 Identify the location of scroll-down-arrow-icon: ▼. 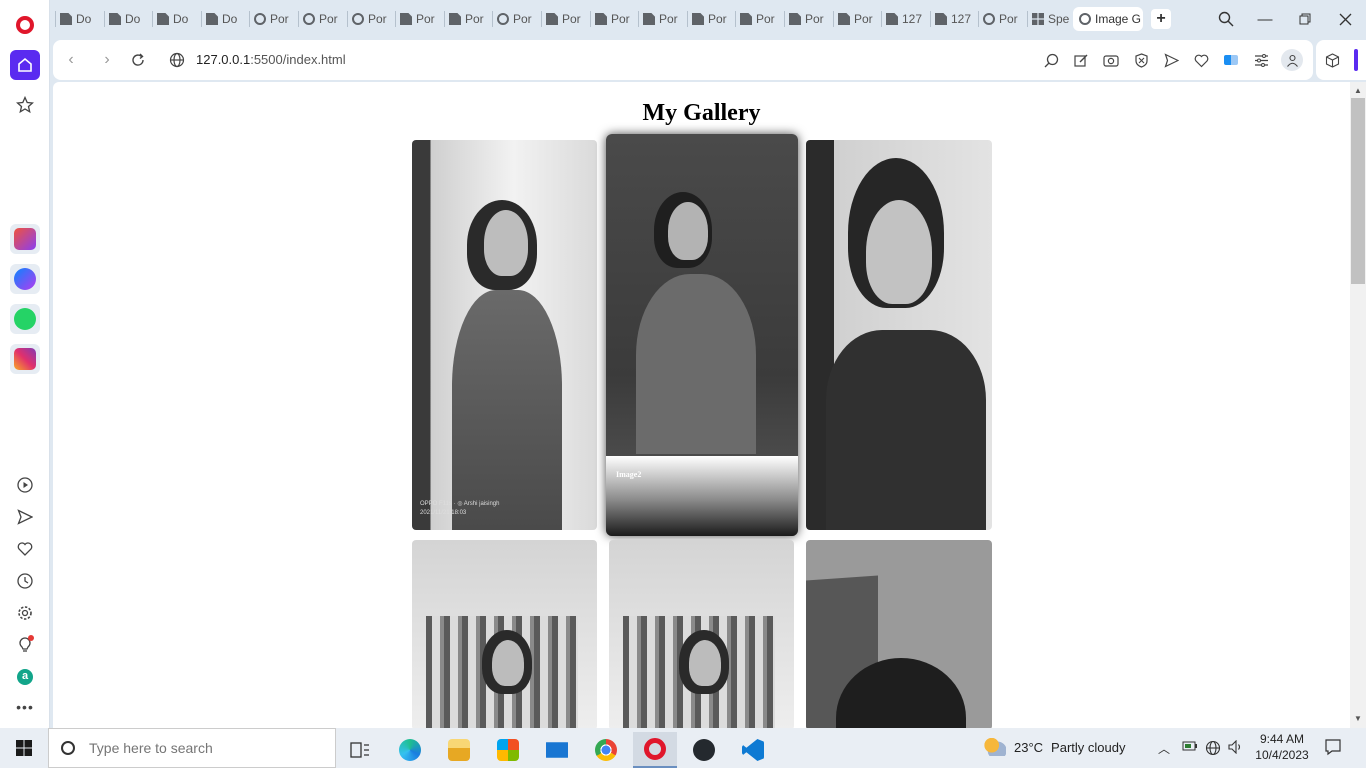
(1358, 718).